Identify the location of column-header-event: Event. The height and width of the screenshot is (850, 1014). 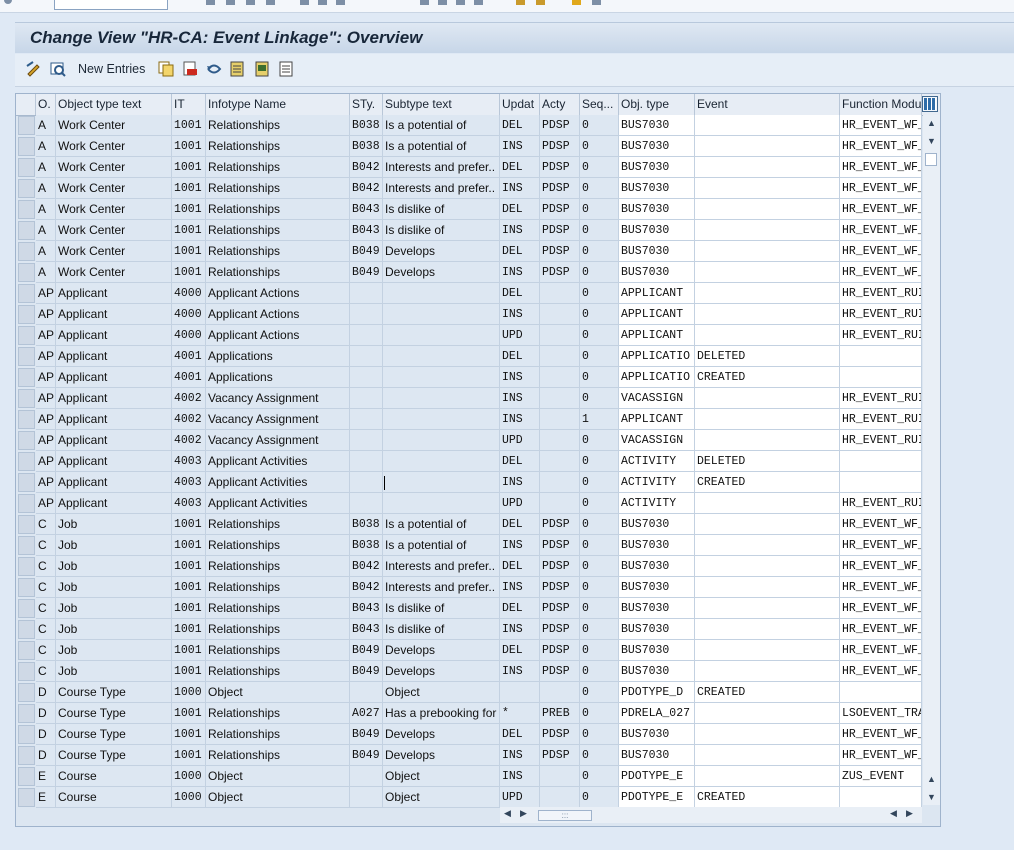
(767, 104).